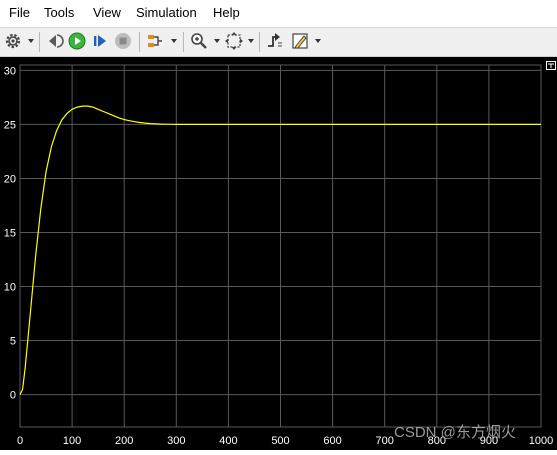  What do you see at coordinates (174, 41) in the screenshot?
I see `signal-selector-dropdown-arrow` at bounding box center [174, 41].